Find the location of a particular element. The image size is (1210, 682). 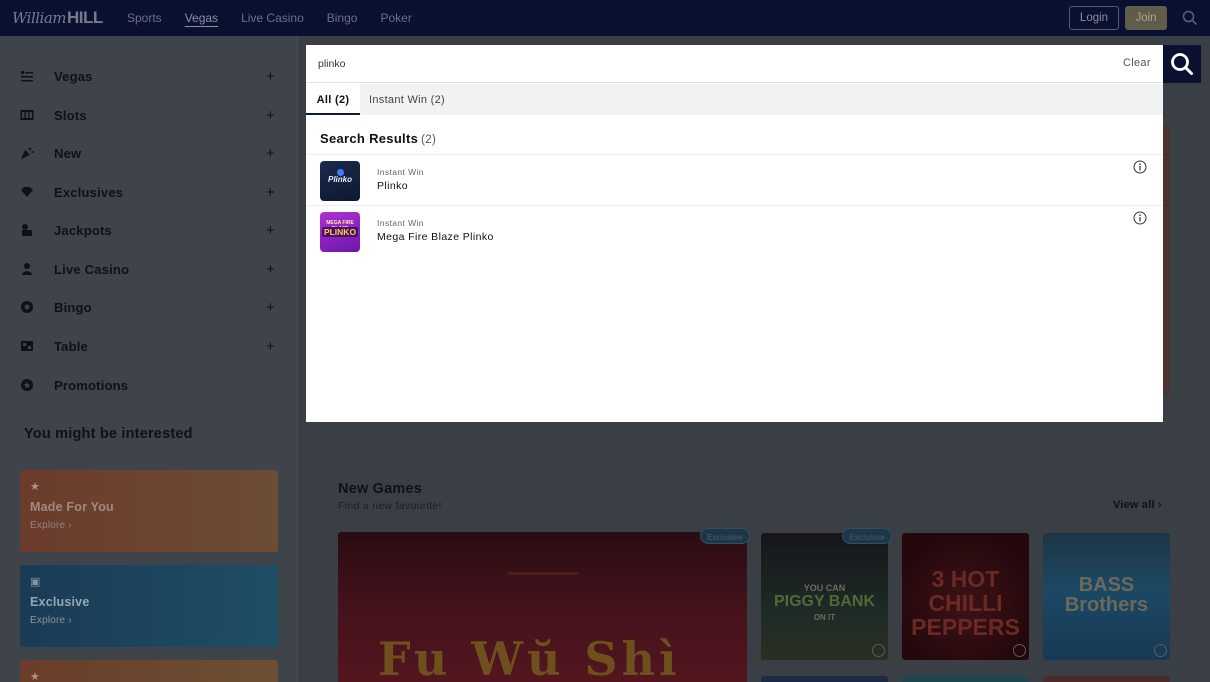

game-tile-3-hot-chilli-peppers: 3 HOT CHILLI PEPPERS is located at coordinates (965, 596).